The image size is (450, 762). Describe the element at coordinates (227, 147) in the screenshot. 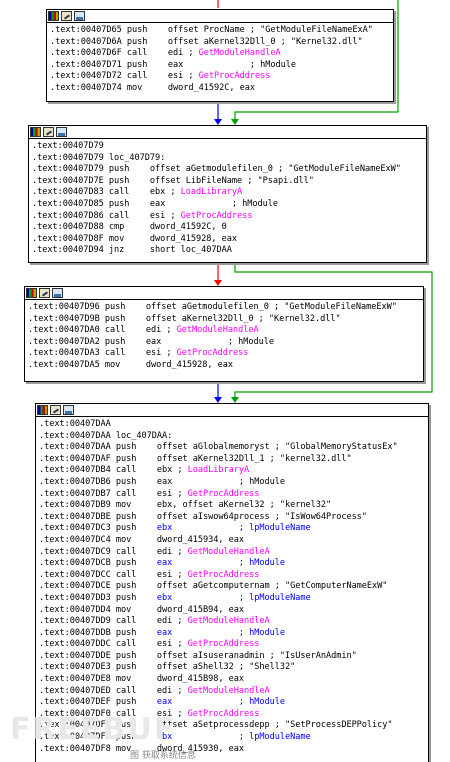

I see `asm-line: .text:00407D79` at that location.